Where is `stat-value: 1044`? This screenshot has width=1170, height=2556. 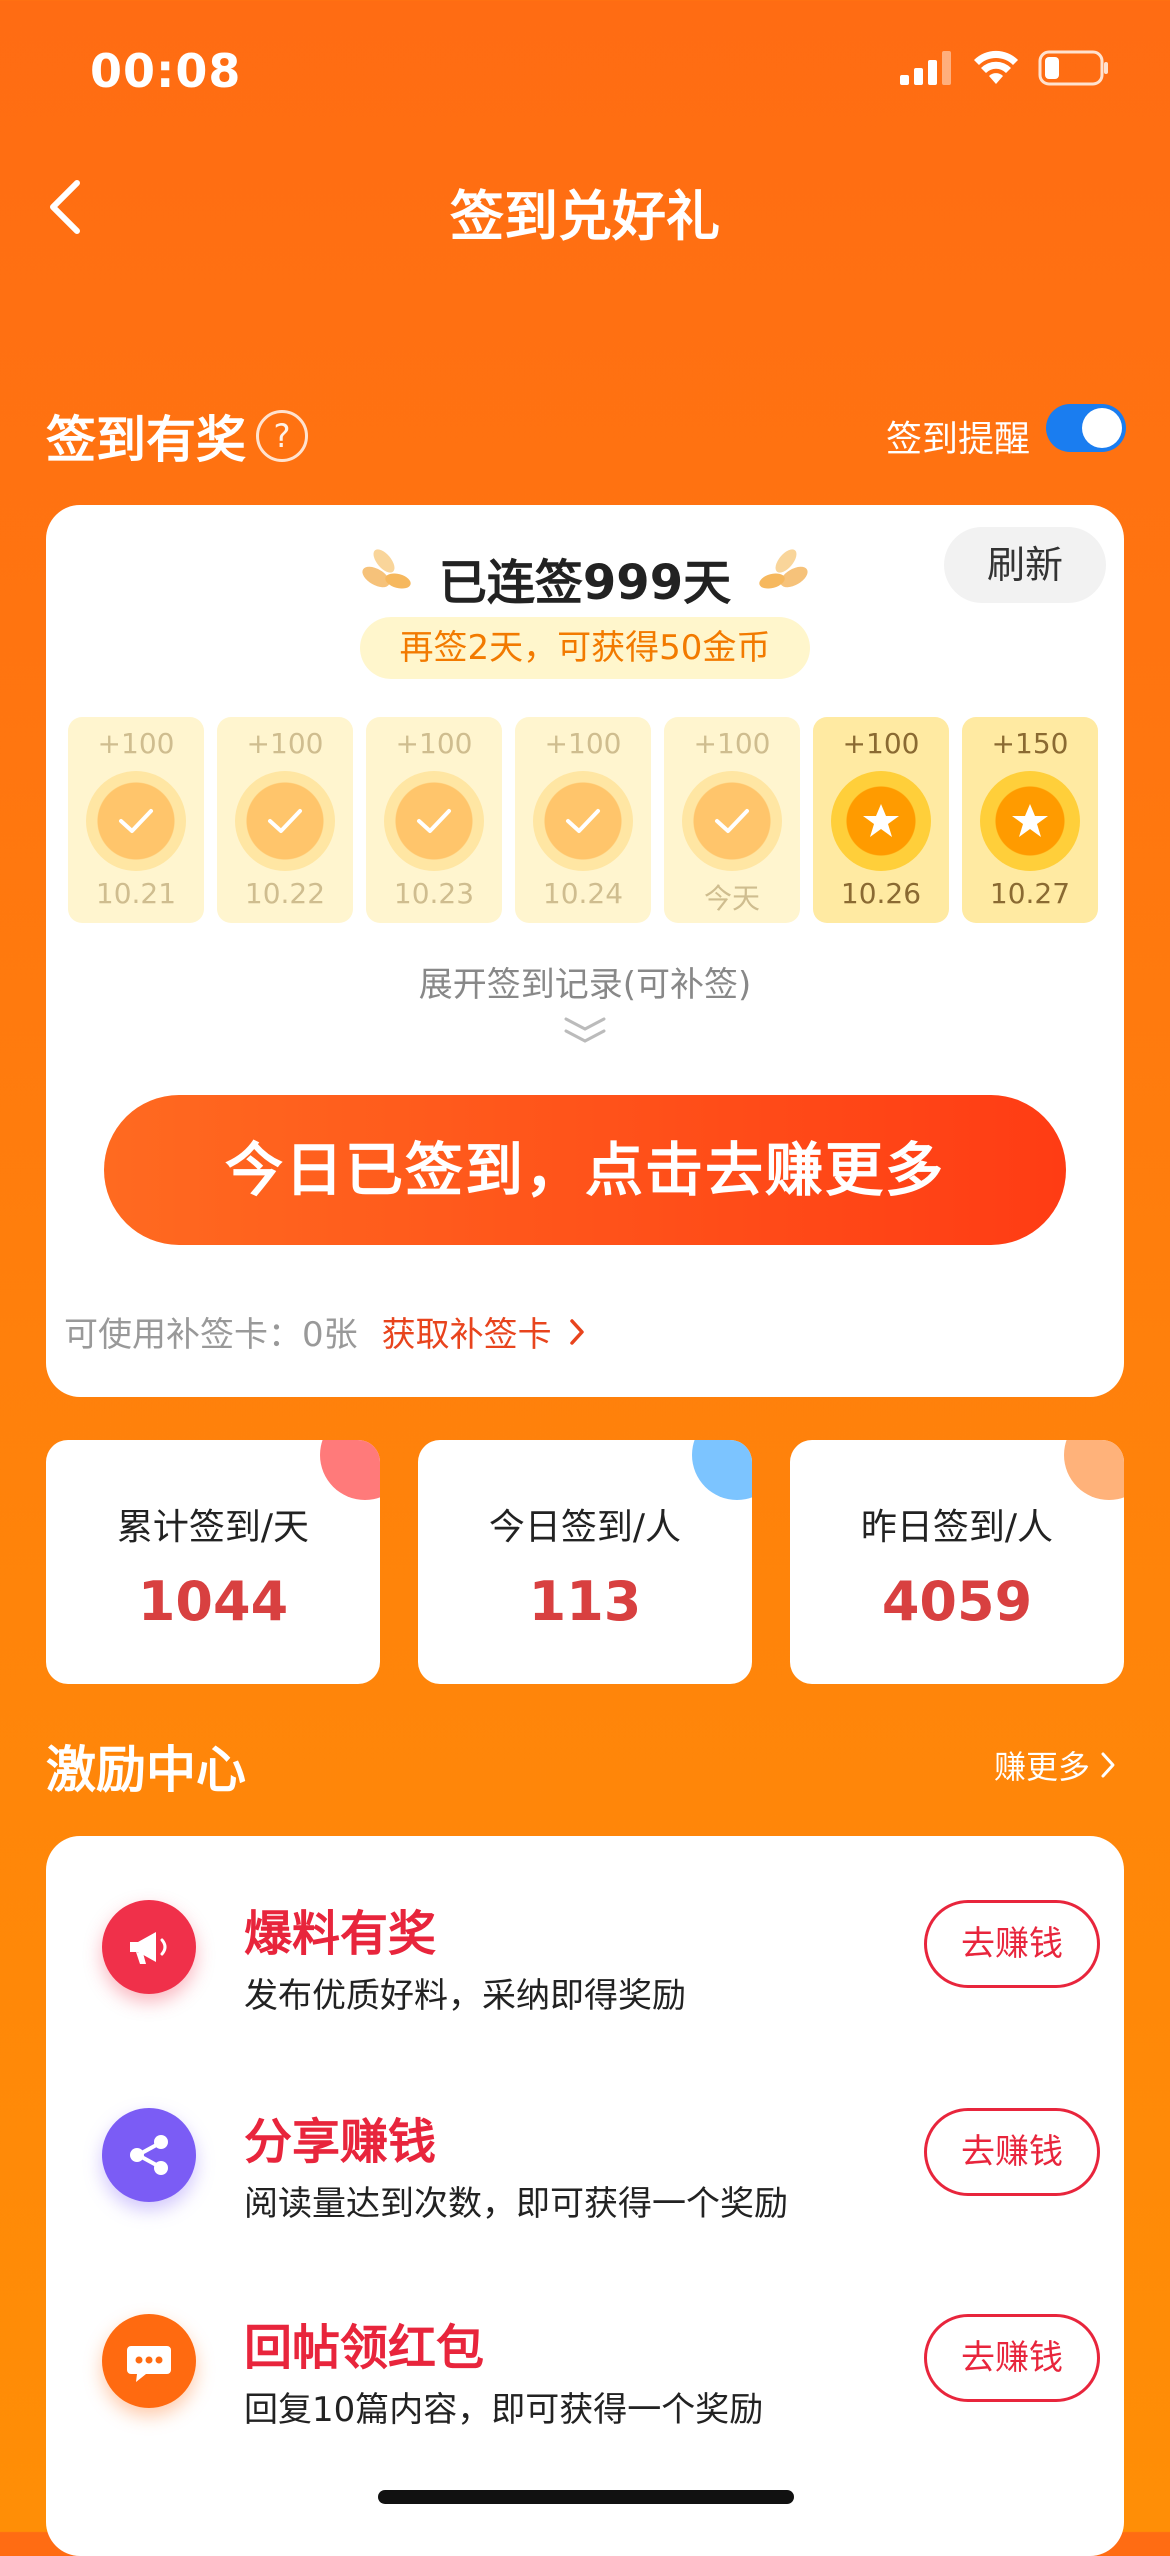
stat-value: 1044 is located at coordinates (213, 1601).